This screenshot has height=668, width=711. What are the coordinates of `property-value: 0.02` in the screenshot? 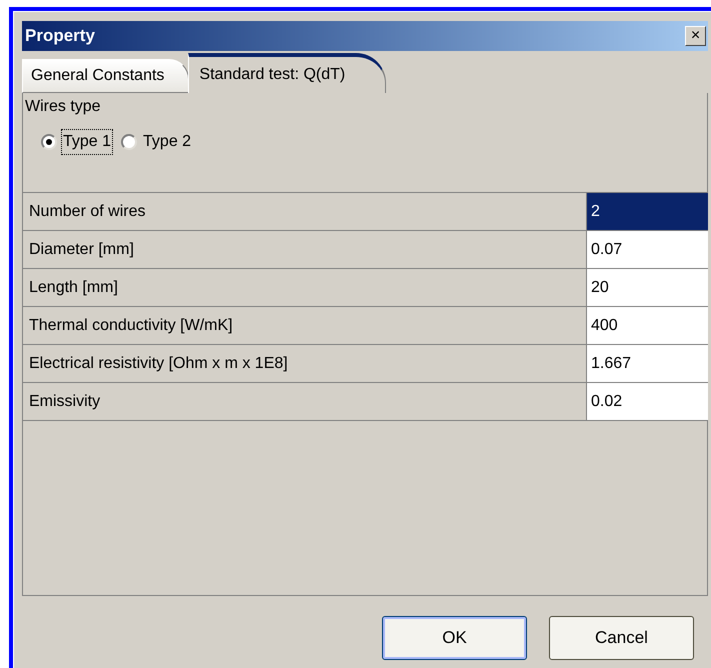 It's located at (647, 401).